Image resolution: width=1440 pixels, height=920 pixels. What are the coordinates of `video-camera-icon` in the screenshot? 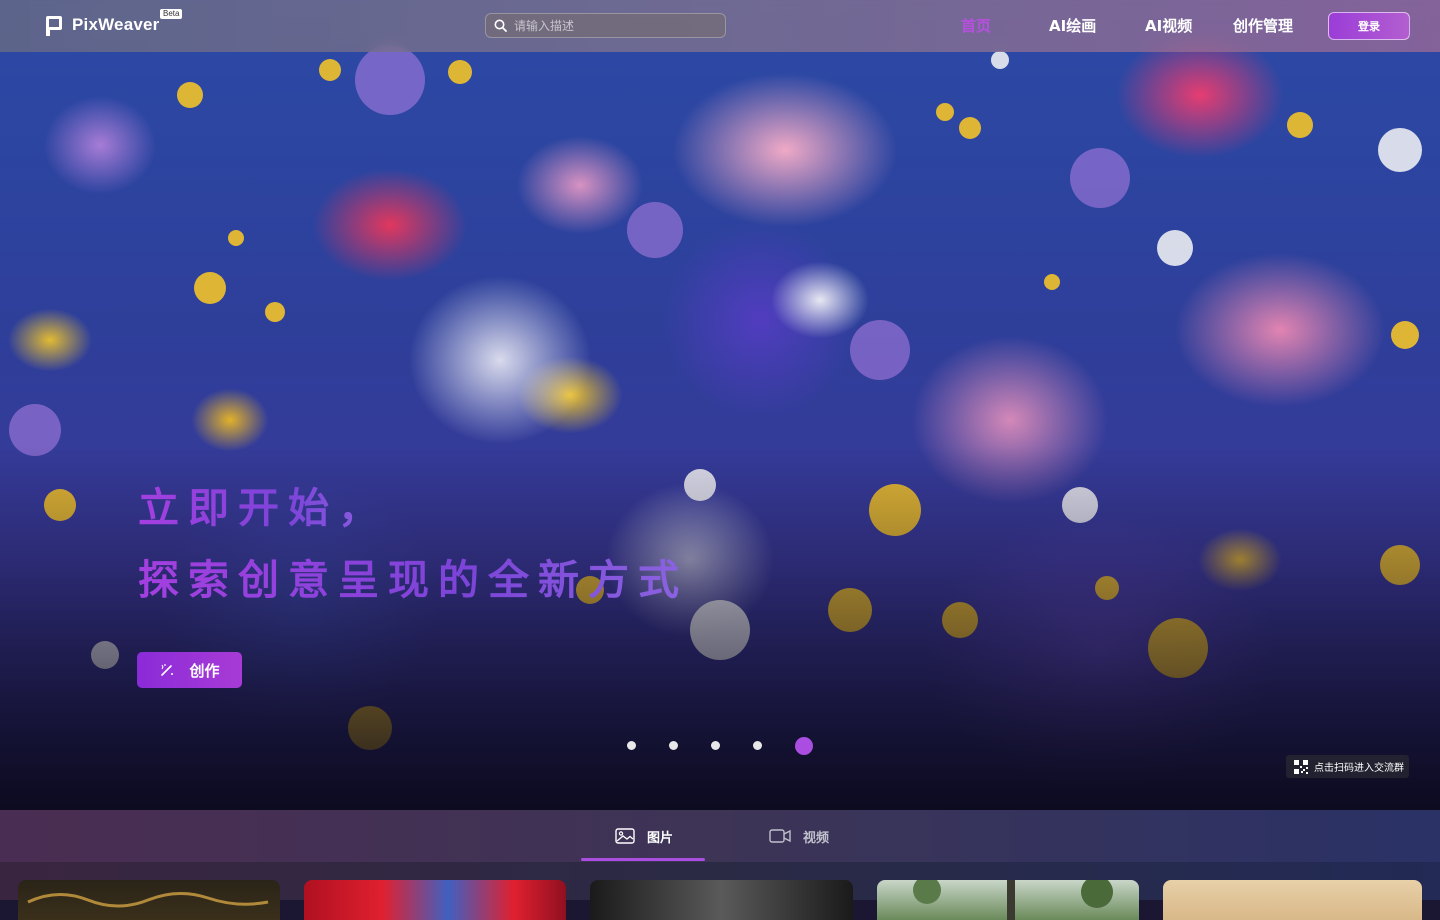 It's located at (780, 836).